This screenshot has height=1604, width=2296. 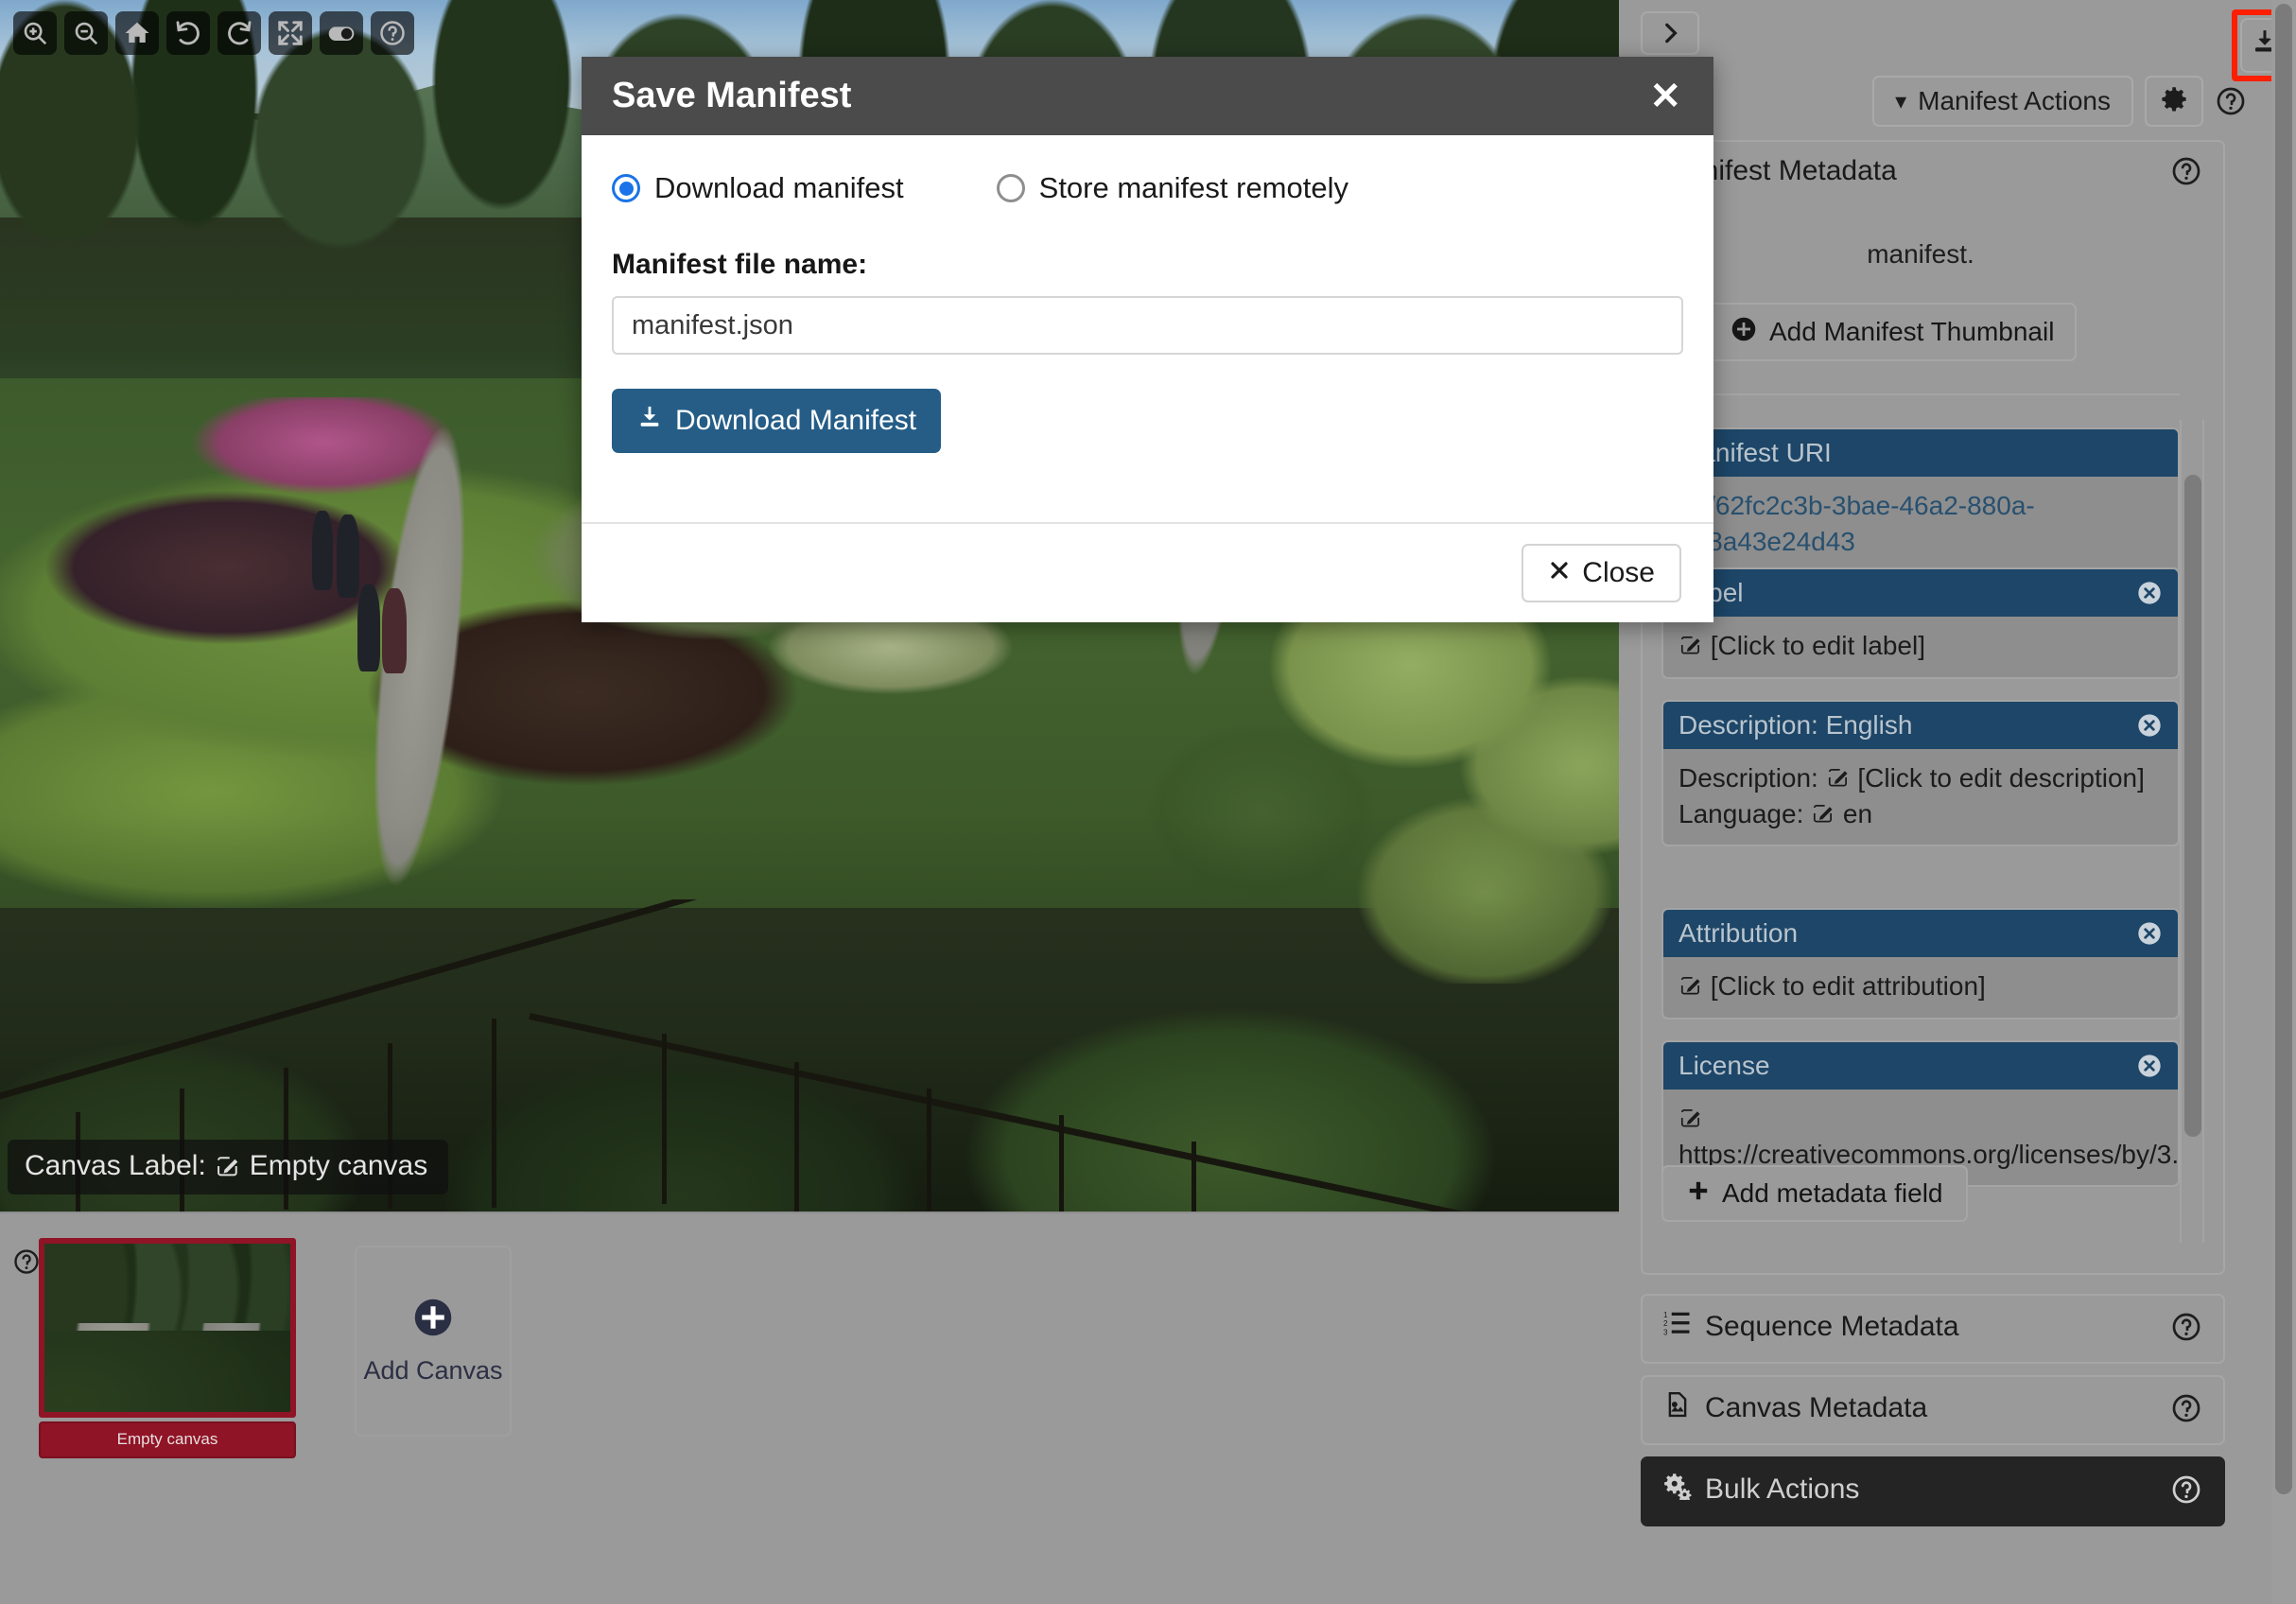 What do you see at coordinates (1921, 814) in the screenshot?
I see `language-row: Language: en` at bounding box center [1921, 814].